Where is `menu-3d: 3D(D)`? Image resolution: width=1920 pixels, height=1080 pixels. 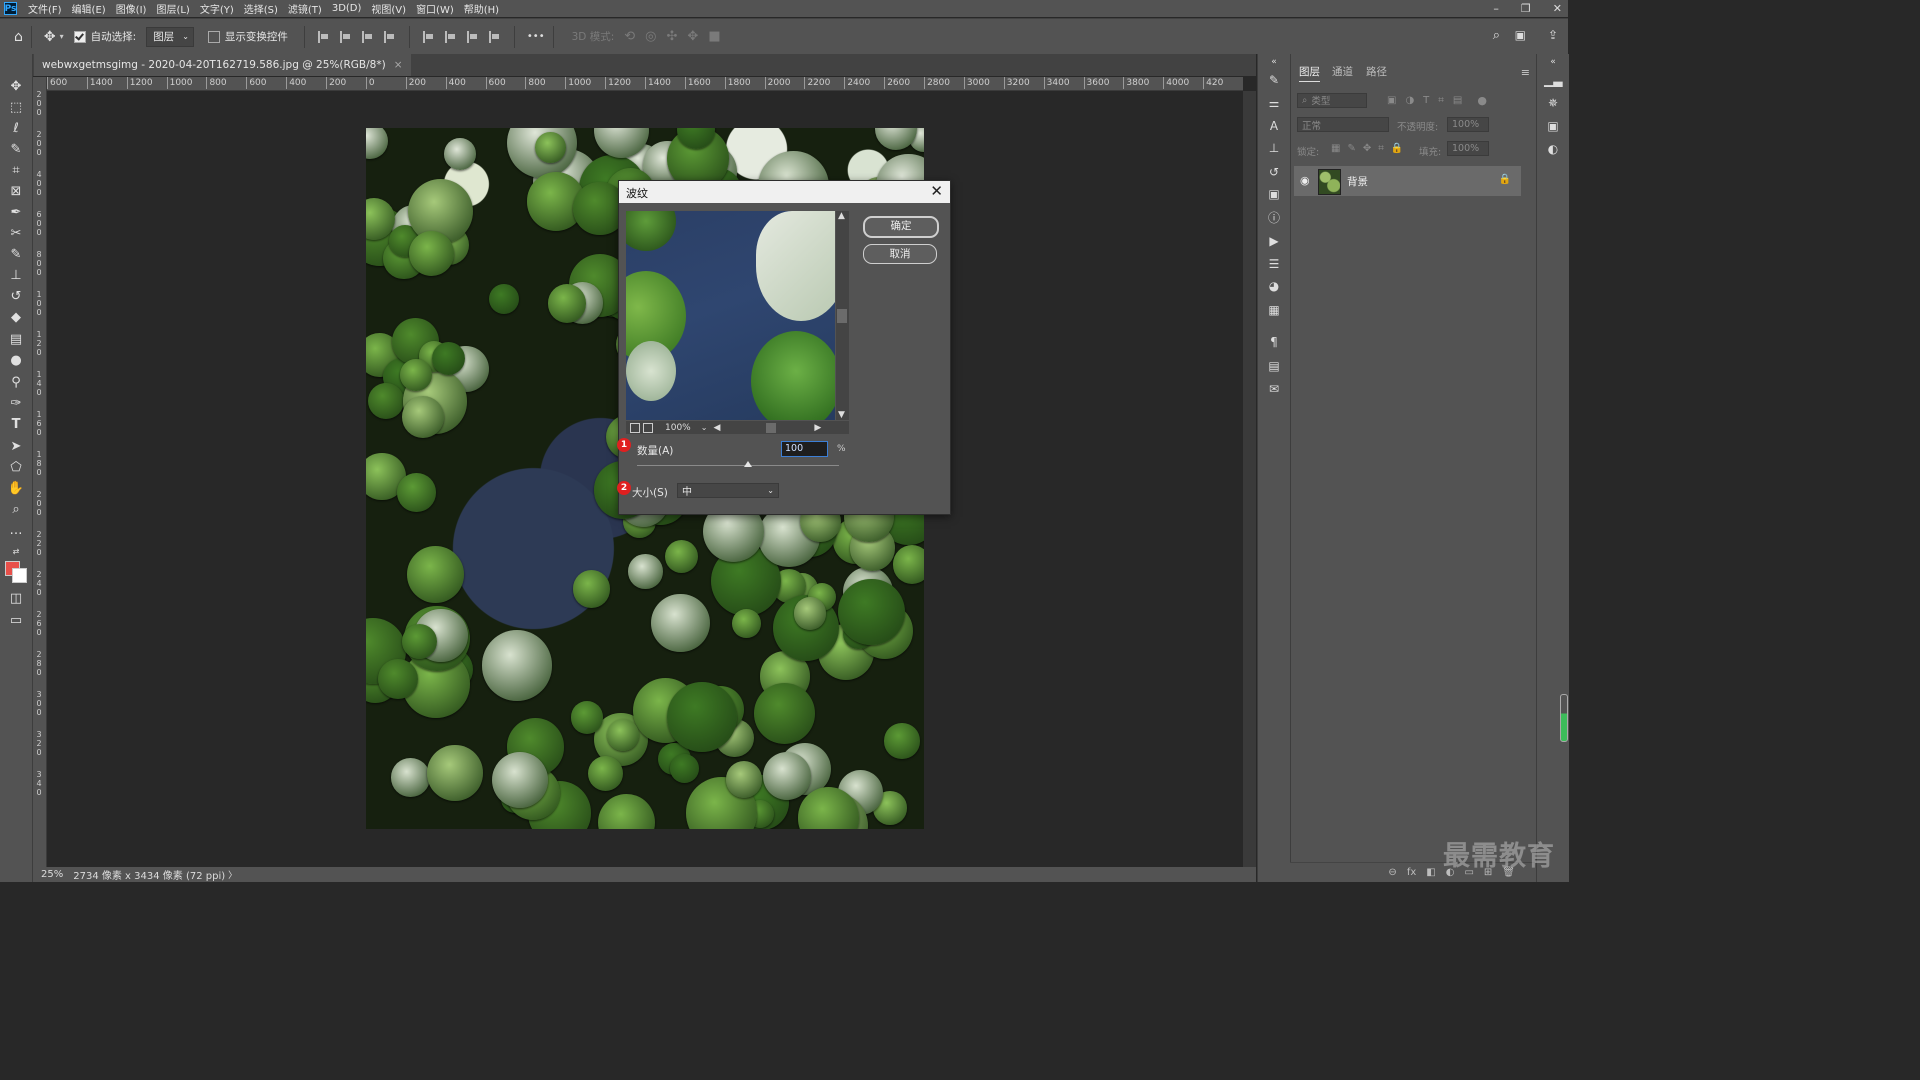 menu-3d: 3D(D) is located at coordinates (347, 8).